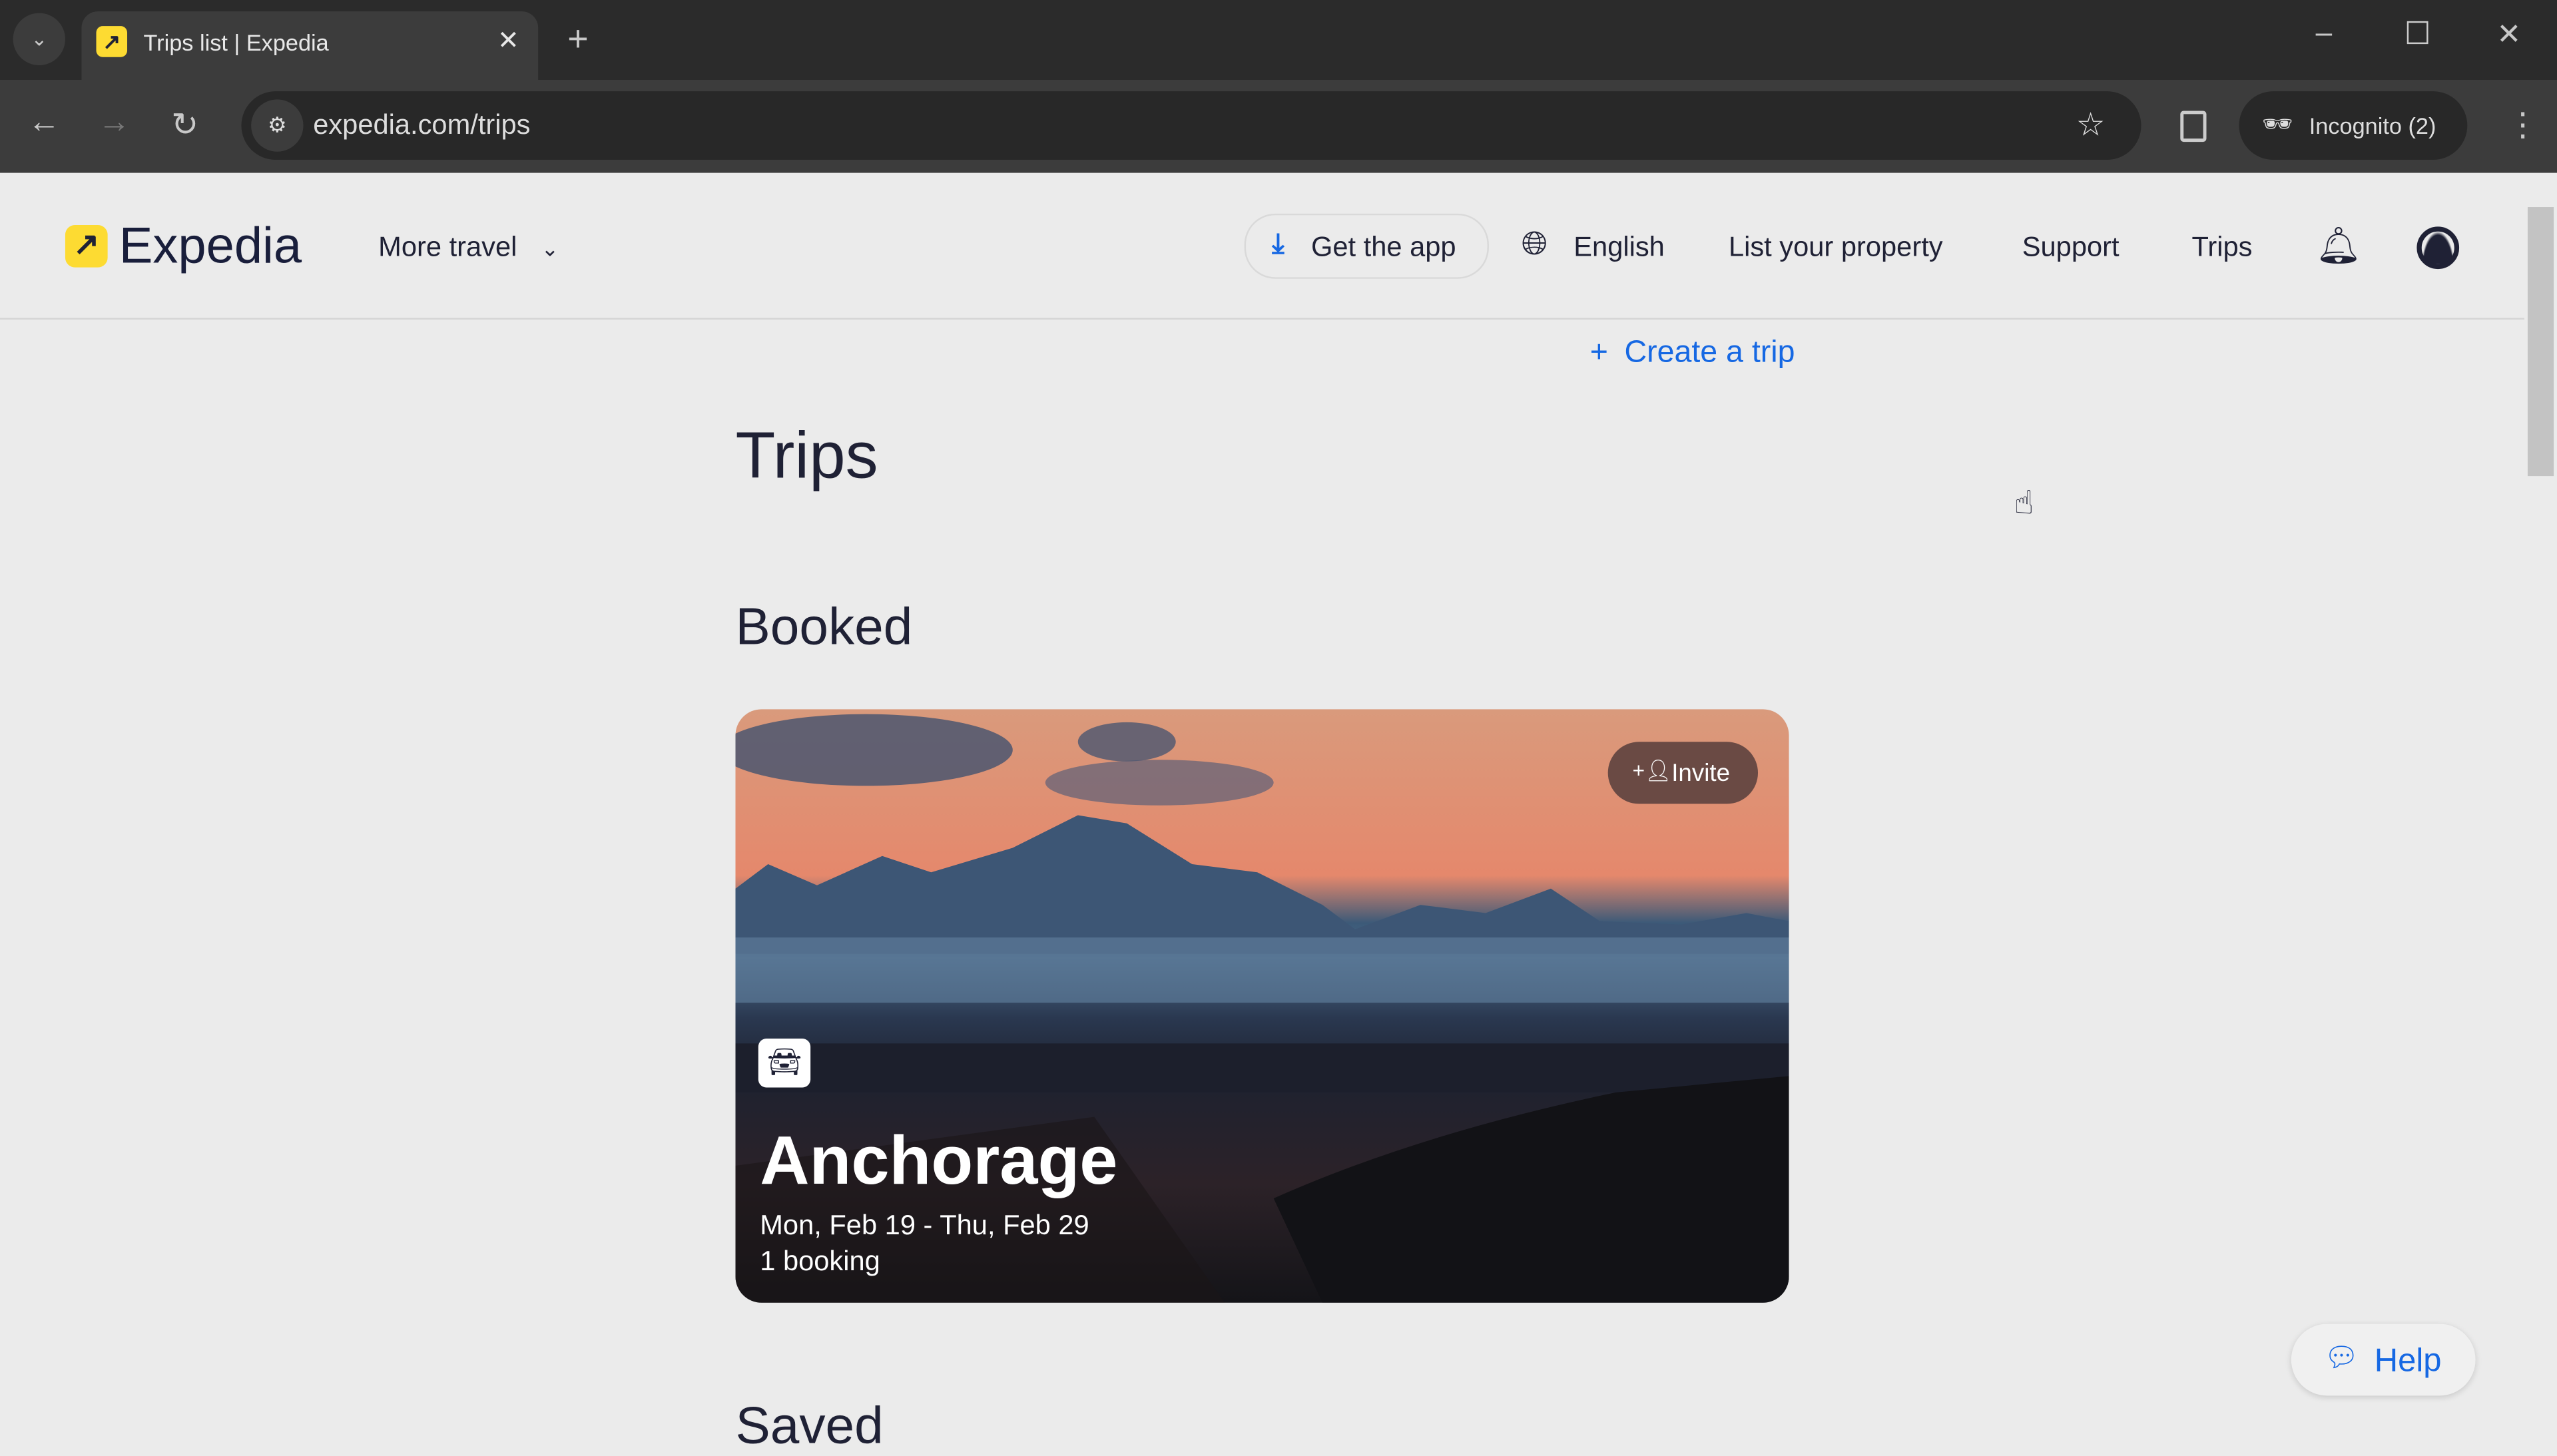 This screenshot has height=1456, width=2557. Describe the element at coordinates (2221, 248) in the screenshot. I see `trips-link: Trips` at that location.